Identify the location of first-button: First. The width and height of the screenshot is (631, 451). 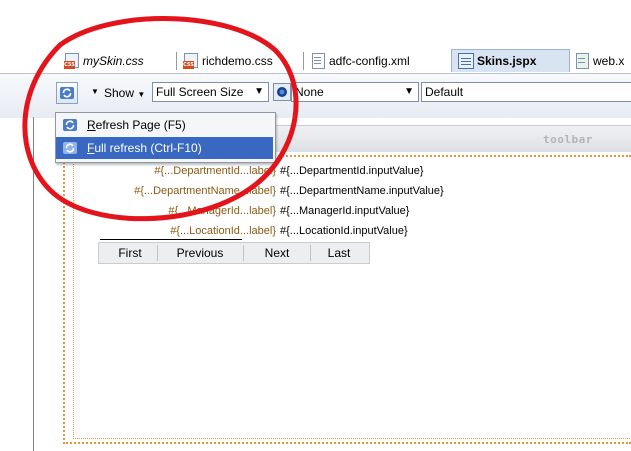
(130, 253).